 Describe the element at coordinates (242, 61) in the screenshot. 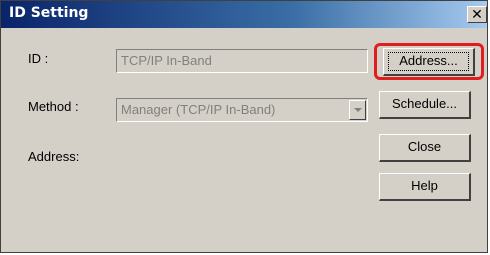

I see `id-field: TCP/IP In-Band` at that location.